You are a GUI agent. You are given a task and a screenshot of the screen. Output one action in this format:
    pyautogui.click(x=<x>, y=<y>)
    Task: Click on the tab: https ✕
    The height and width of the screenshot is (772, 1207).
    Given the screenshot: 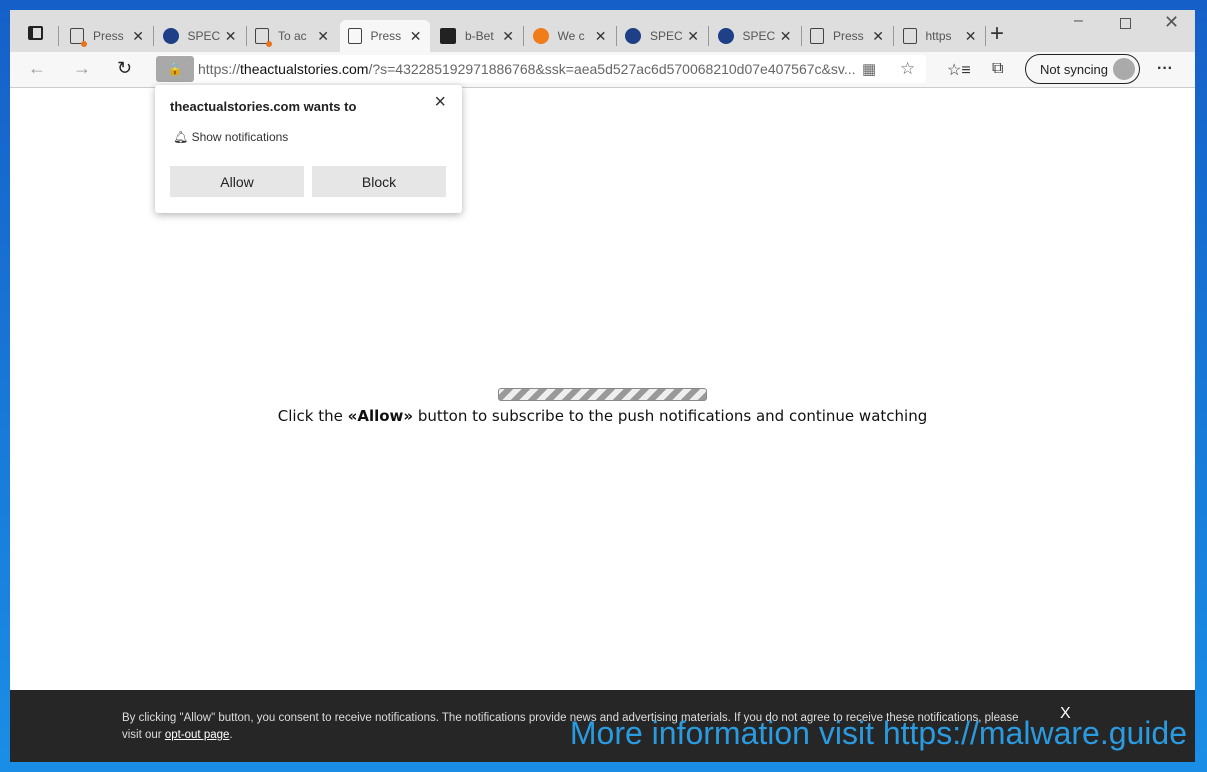 What is the action you would take?
    pyautogui.click(x=940, y=36)
    